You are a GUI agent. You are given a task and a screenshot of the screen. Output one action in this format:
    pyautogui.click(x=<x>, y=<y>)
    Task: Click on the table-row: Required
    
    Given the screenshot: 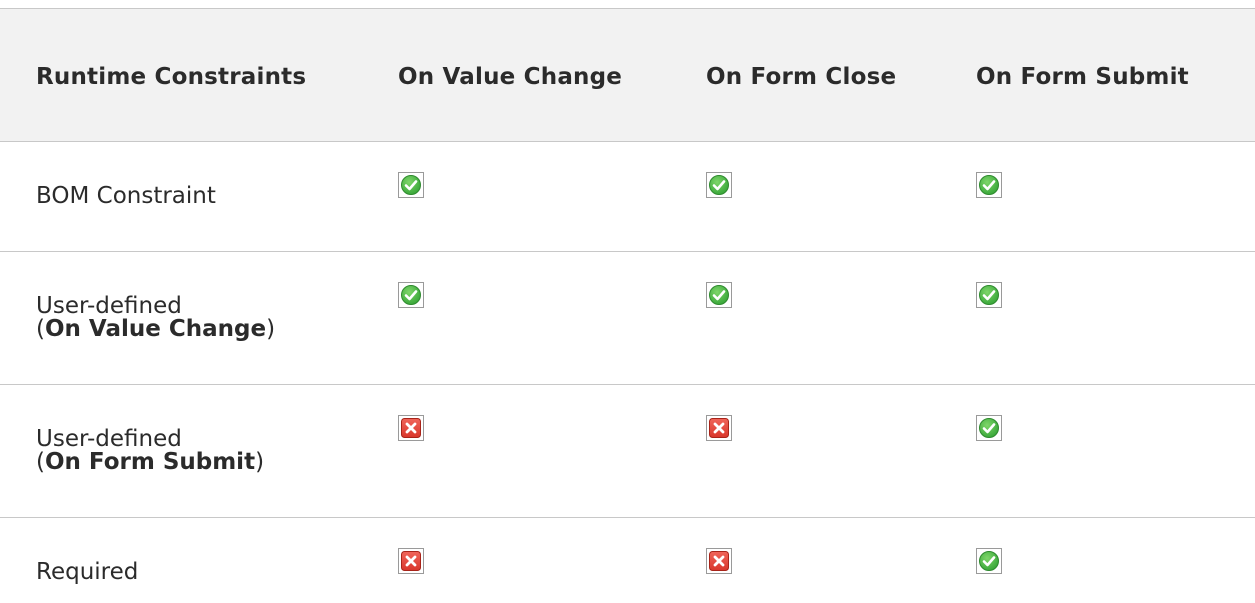 What is the action you would take?
    pyautogui.click(x=627, y=560)
    